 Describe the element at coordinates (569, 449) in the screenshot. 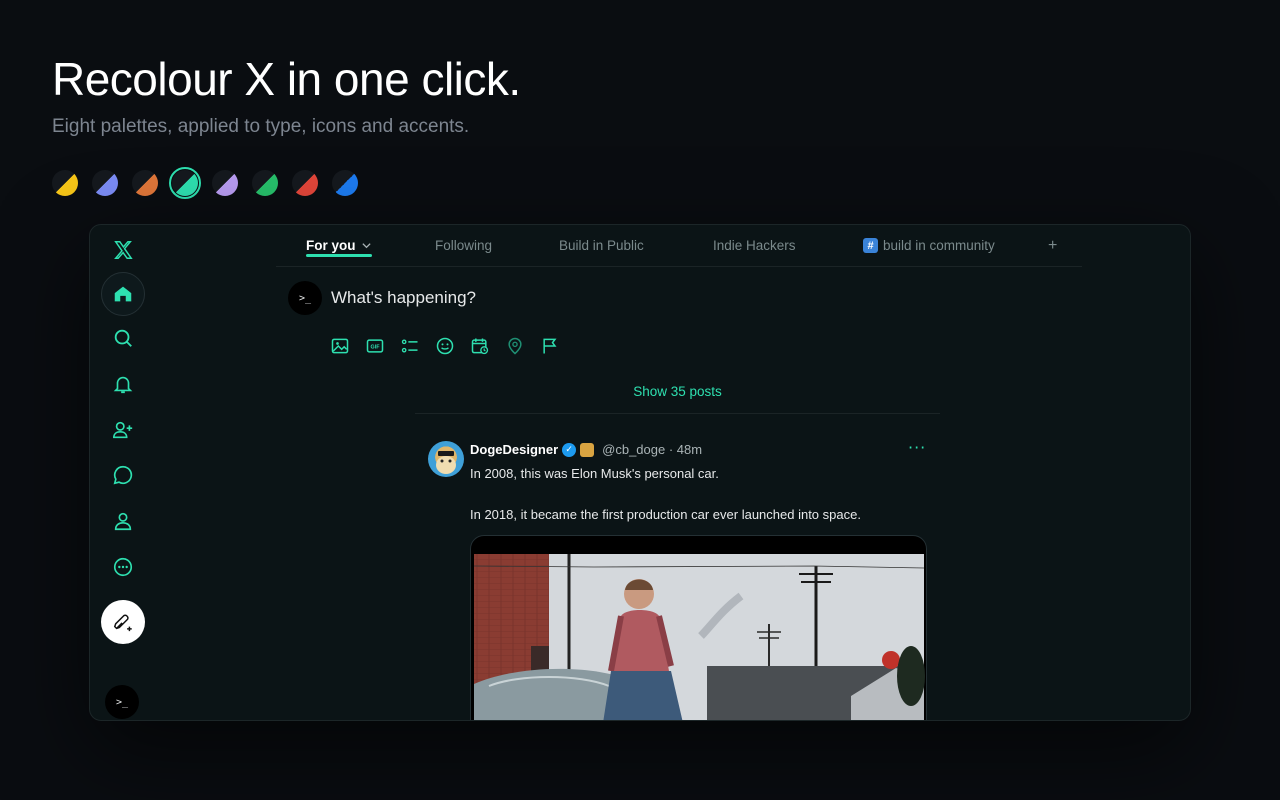

I see `verified-badge-icon: ✓` at that location.